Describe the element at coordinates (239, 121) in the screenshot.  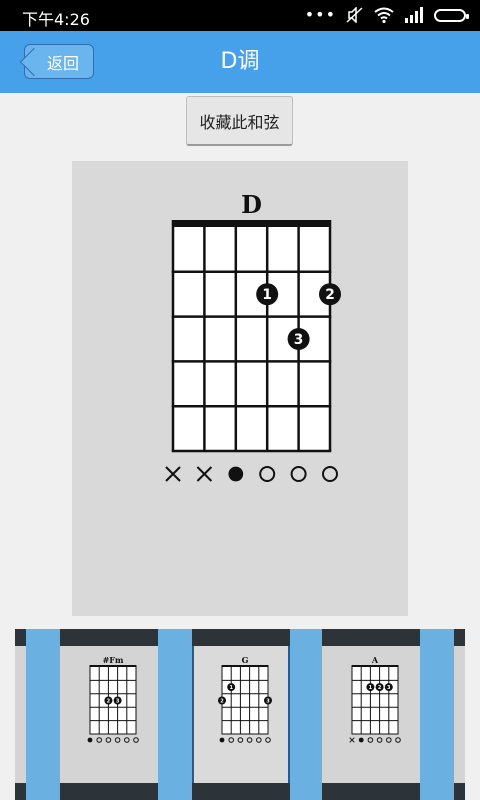
I see `favorite-chord-button: 收藏此和弦` at that location.